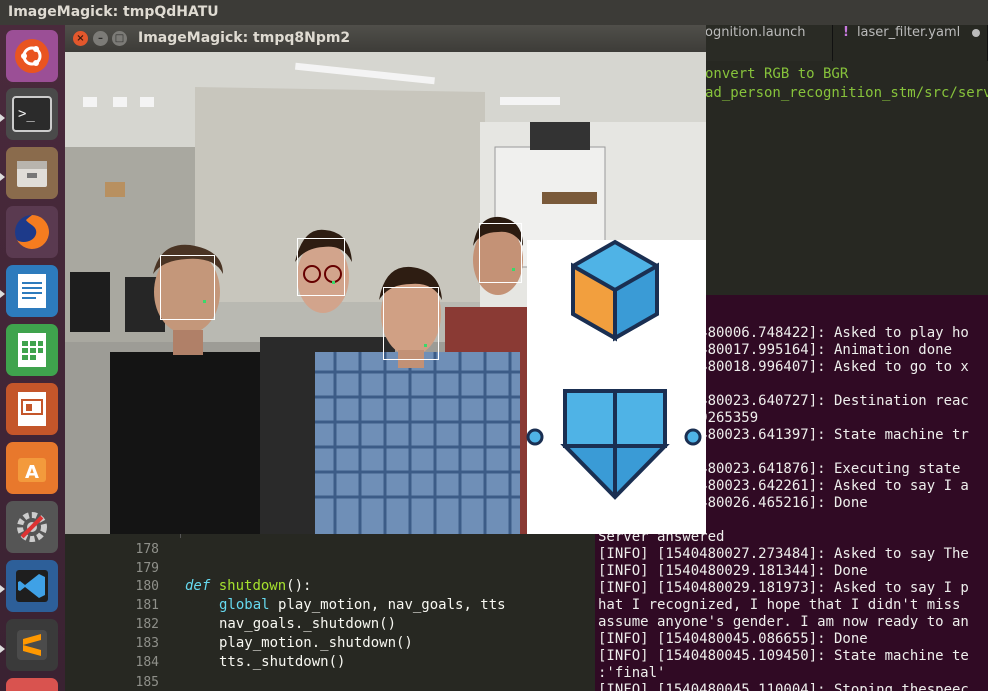 The width and height of the screenshot is (988, 691). Describe the element at coordinates (147, 662) in the screenshot. I see `line-number: 184` at that location.